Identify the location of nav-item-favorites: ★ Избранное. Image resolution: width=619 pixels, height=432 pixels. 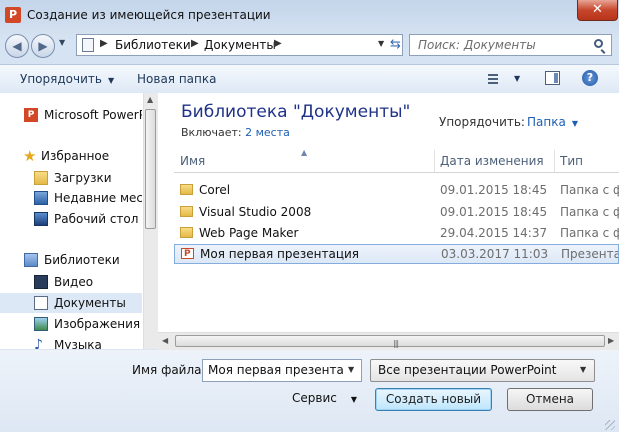
(71, 156).